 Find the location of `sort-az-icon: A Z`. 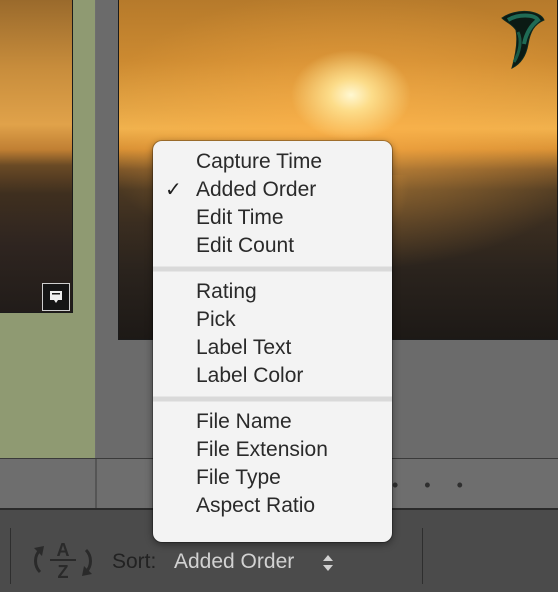

sort-az-icon: A Z is located at coordinates (63, 560).